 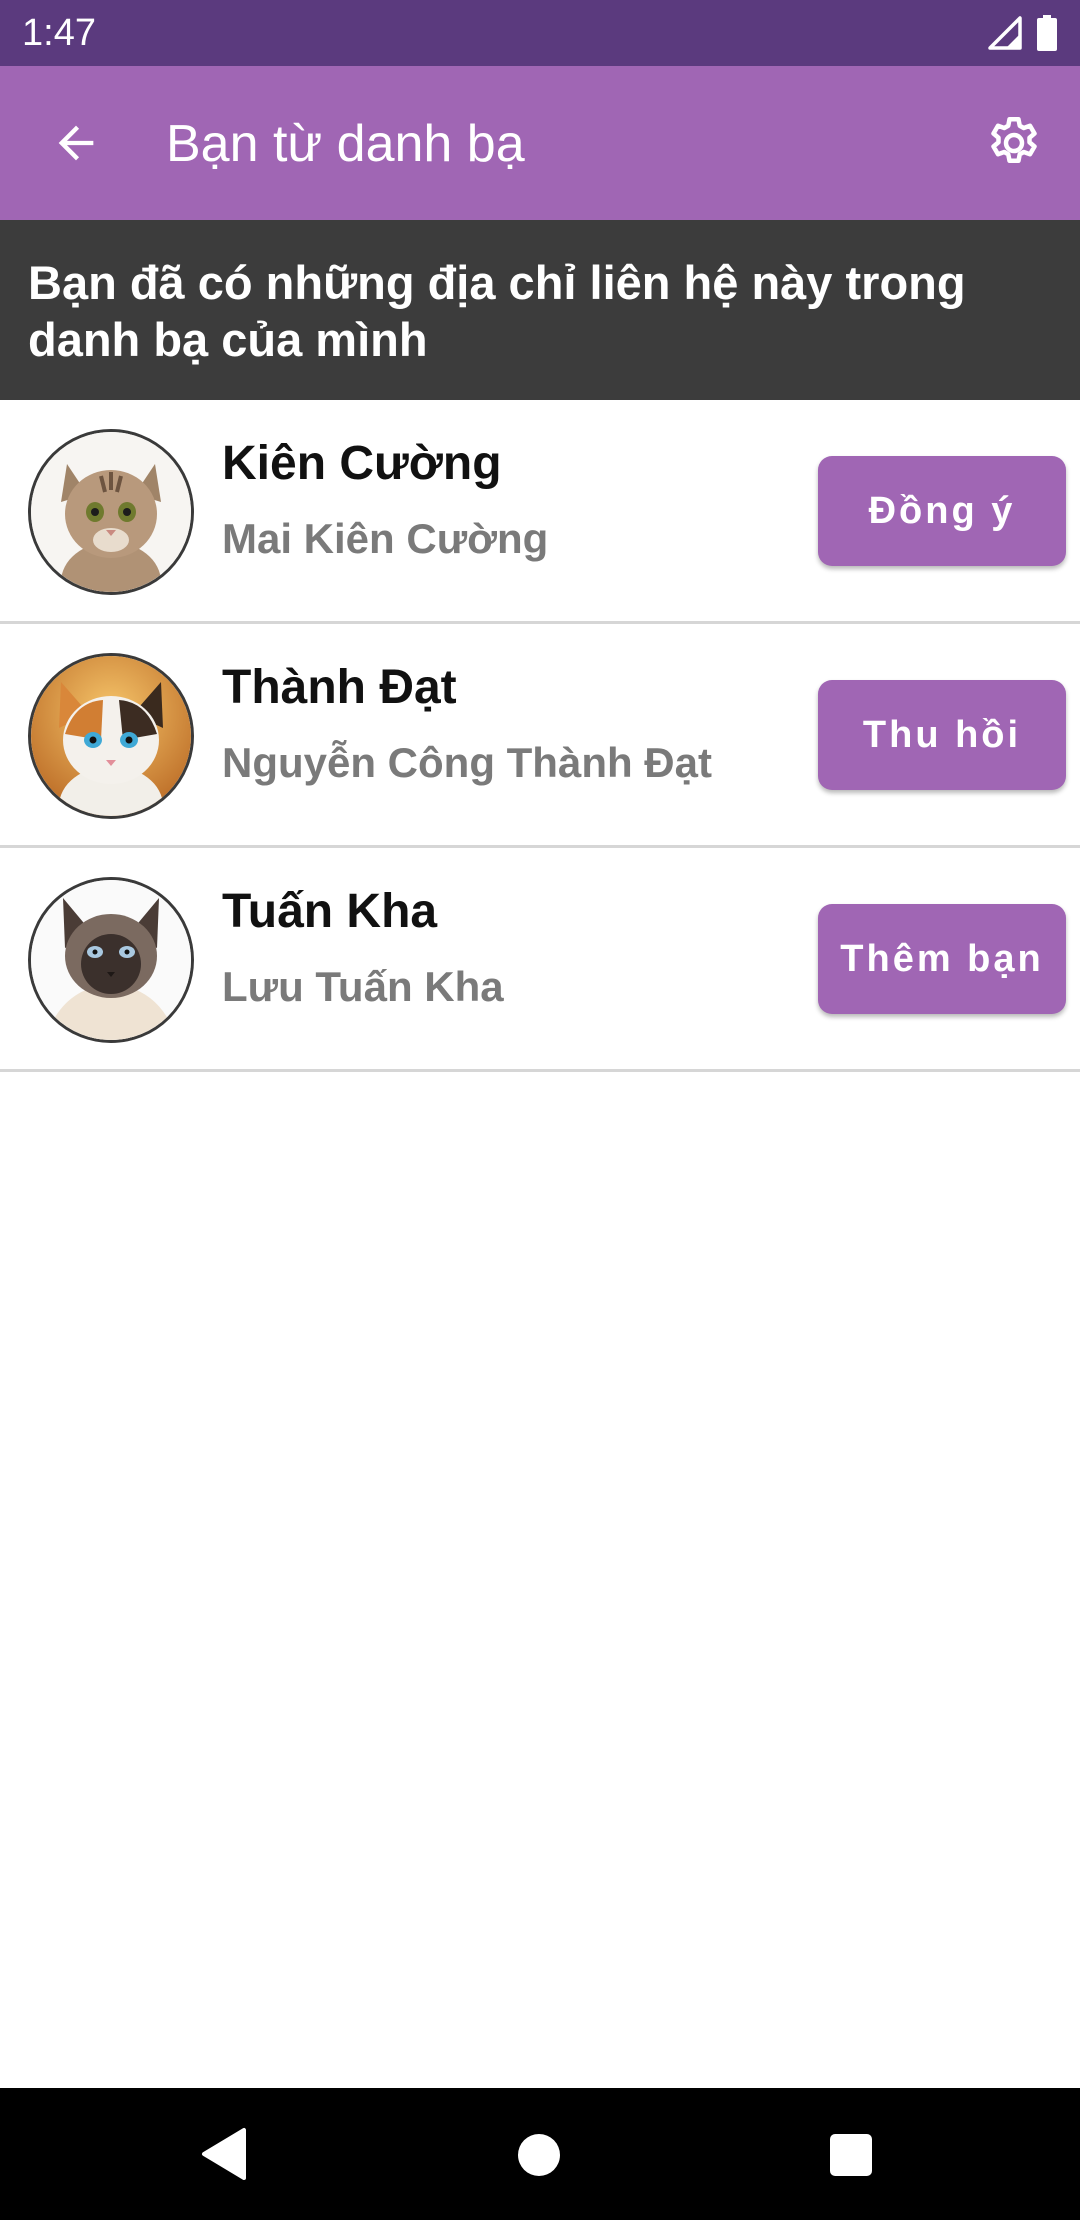 I want to click on list-item: Thành Đạt Nguyễn Công Thành Đạt Thu hồi, so click(x=540, y=736).